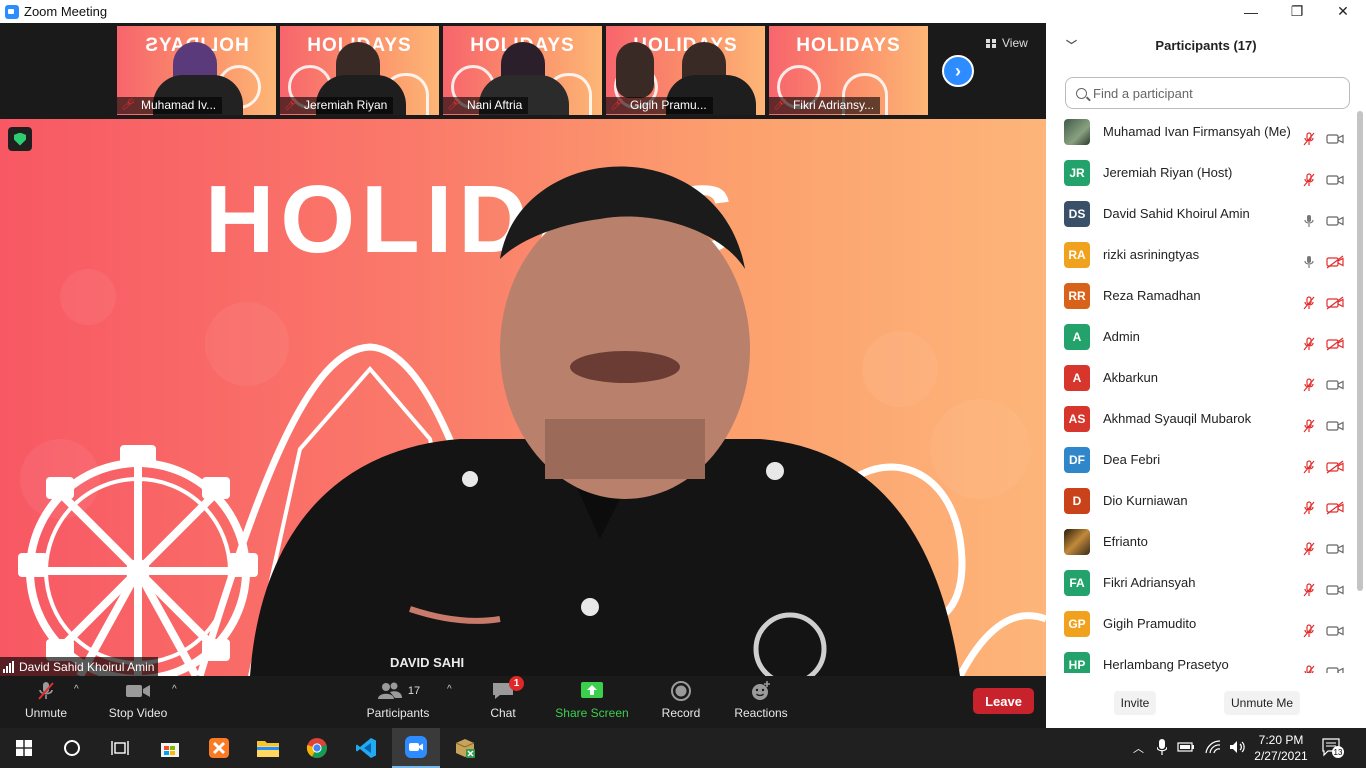 The height and width of the screenshot is (768, 1366). Describe the element at coordinates (681, 691) in the screenshot. I see `record-icon` at that location.